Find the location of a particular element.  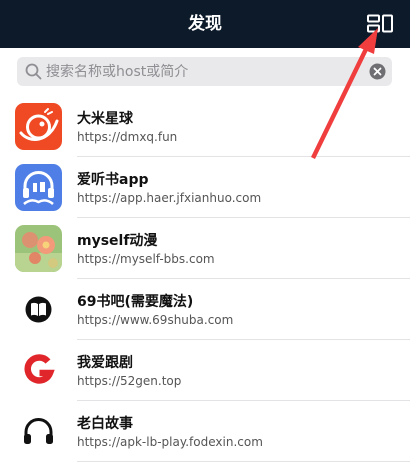

search-icon is located at coordinates (33, 71).